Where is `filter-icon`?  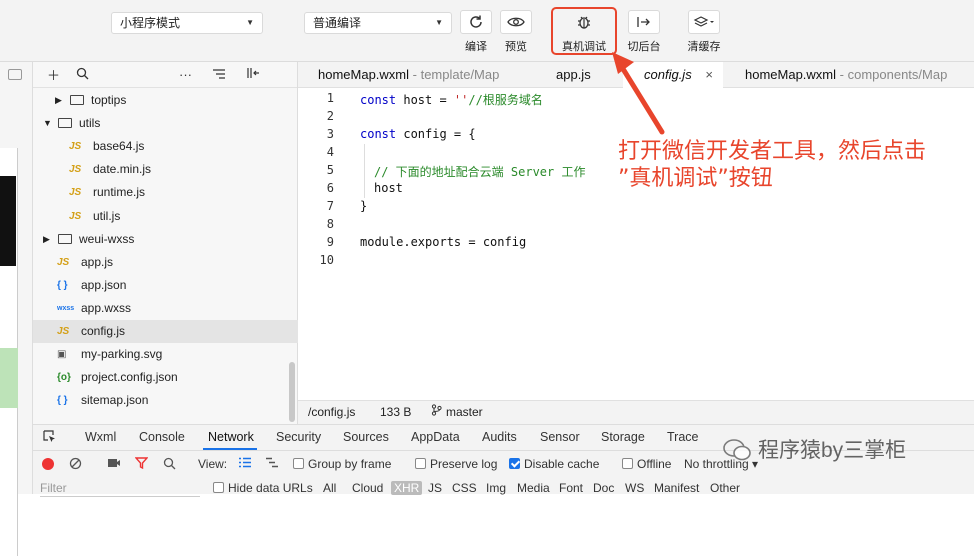
filter-icon is located at coordinates (141, 464).